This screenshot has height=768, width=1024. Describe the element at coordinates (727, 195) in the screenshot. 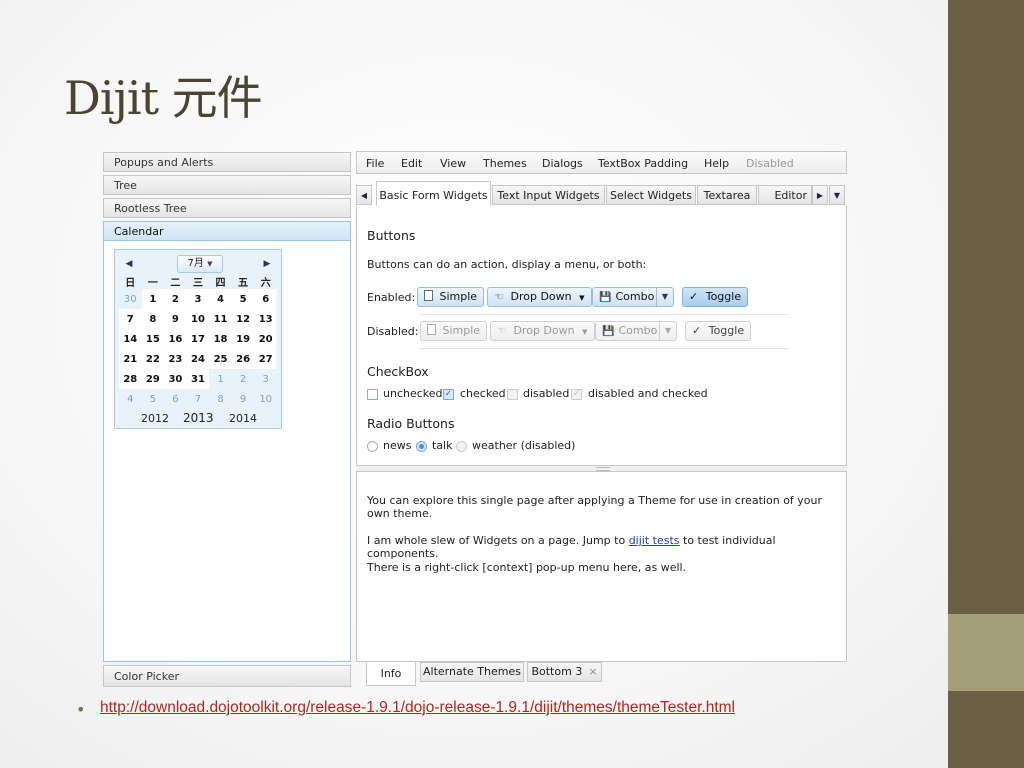

I see `tab-textarea: Textarea` at that location.